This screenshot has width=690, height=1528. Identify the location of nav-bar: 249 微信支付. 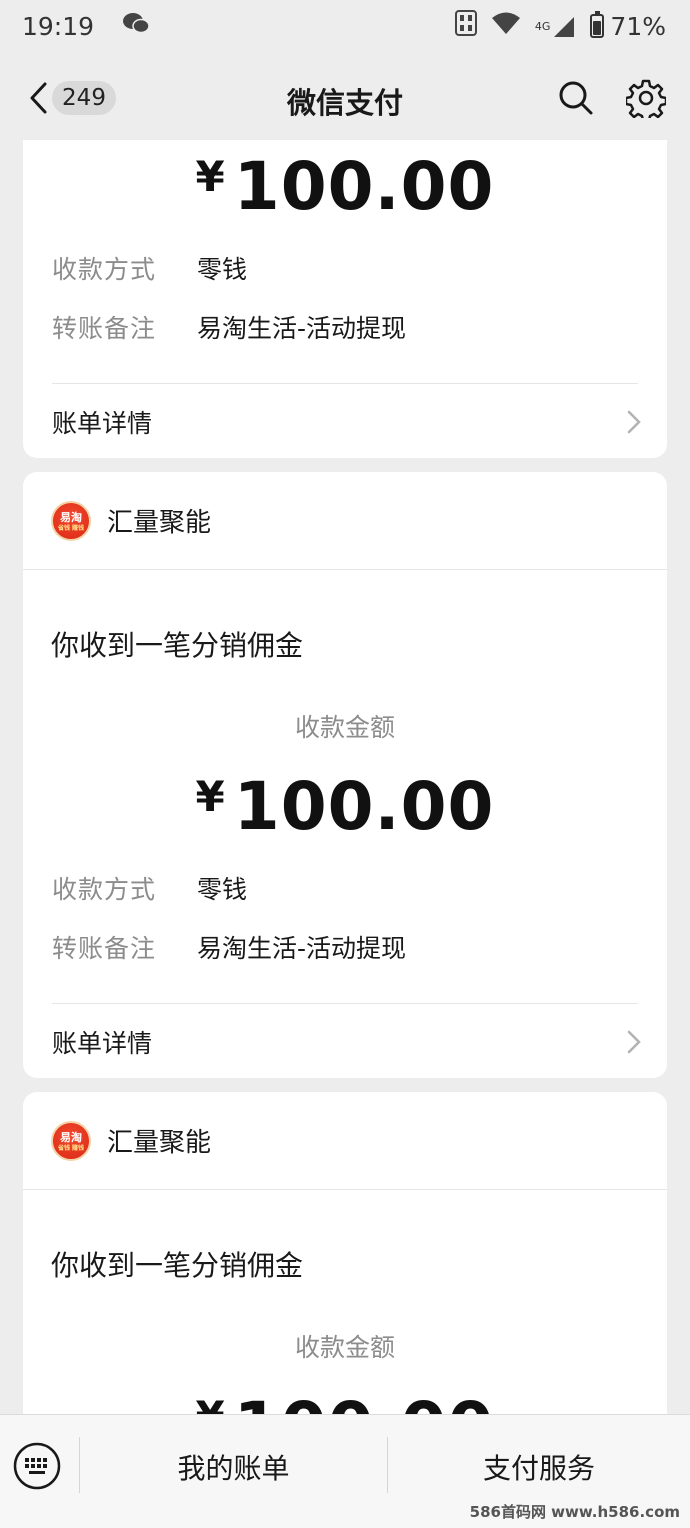
(345, 98).